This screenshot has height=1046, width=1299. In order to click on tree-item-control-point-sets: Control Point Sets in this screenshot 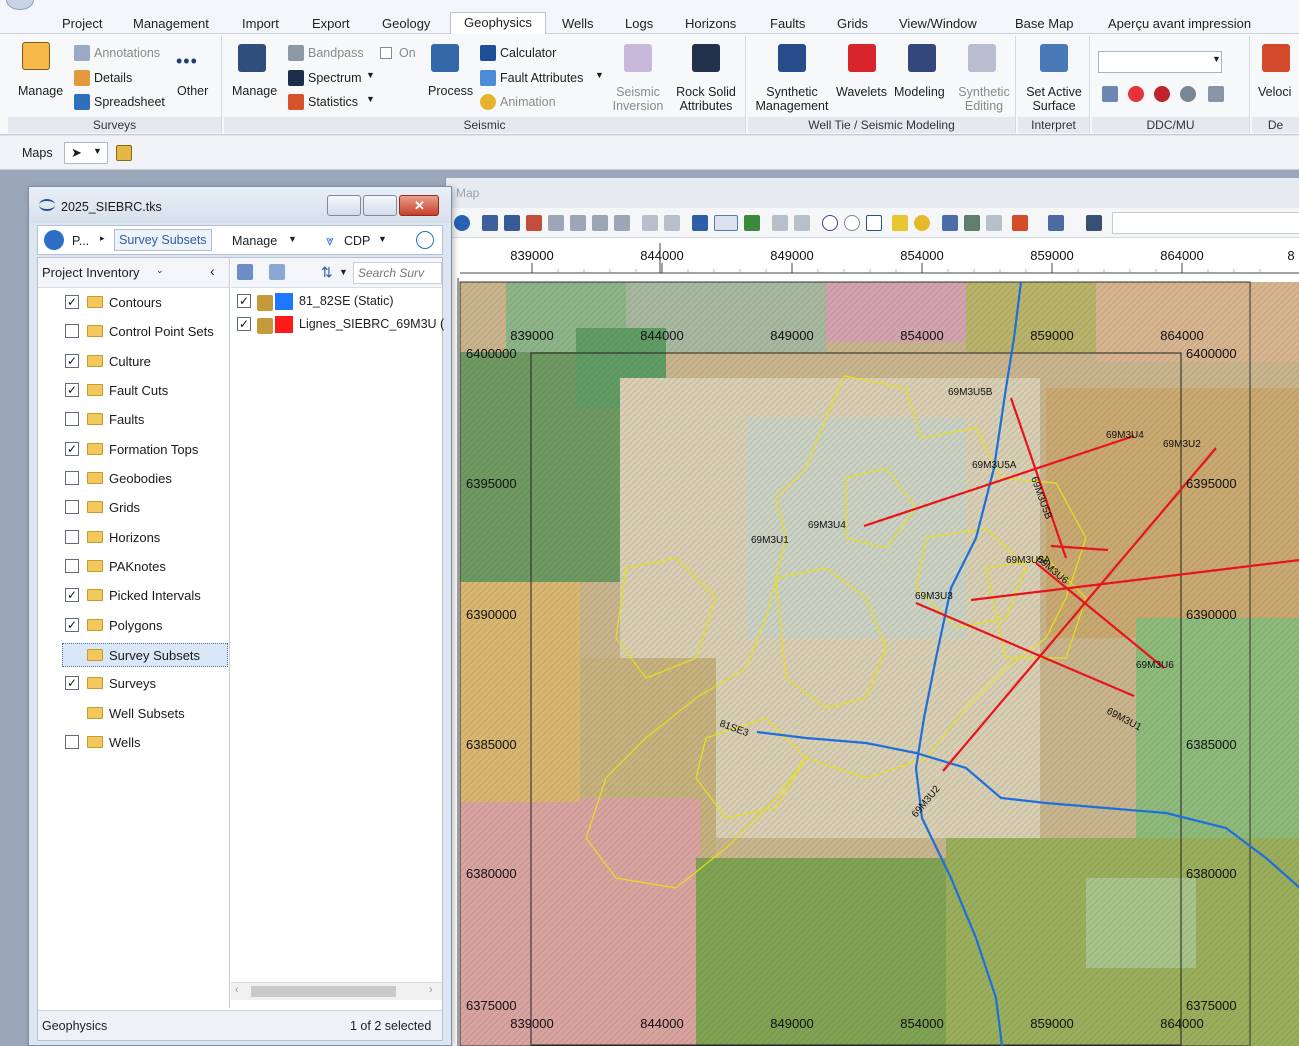, I will do `click(133, 332)`.